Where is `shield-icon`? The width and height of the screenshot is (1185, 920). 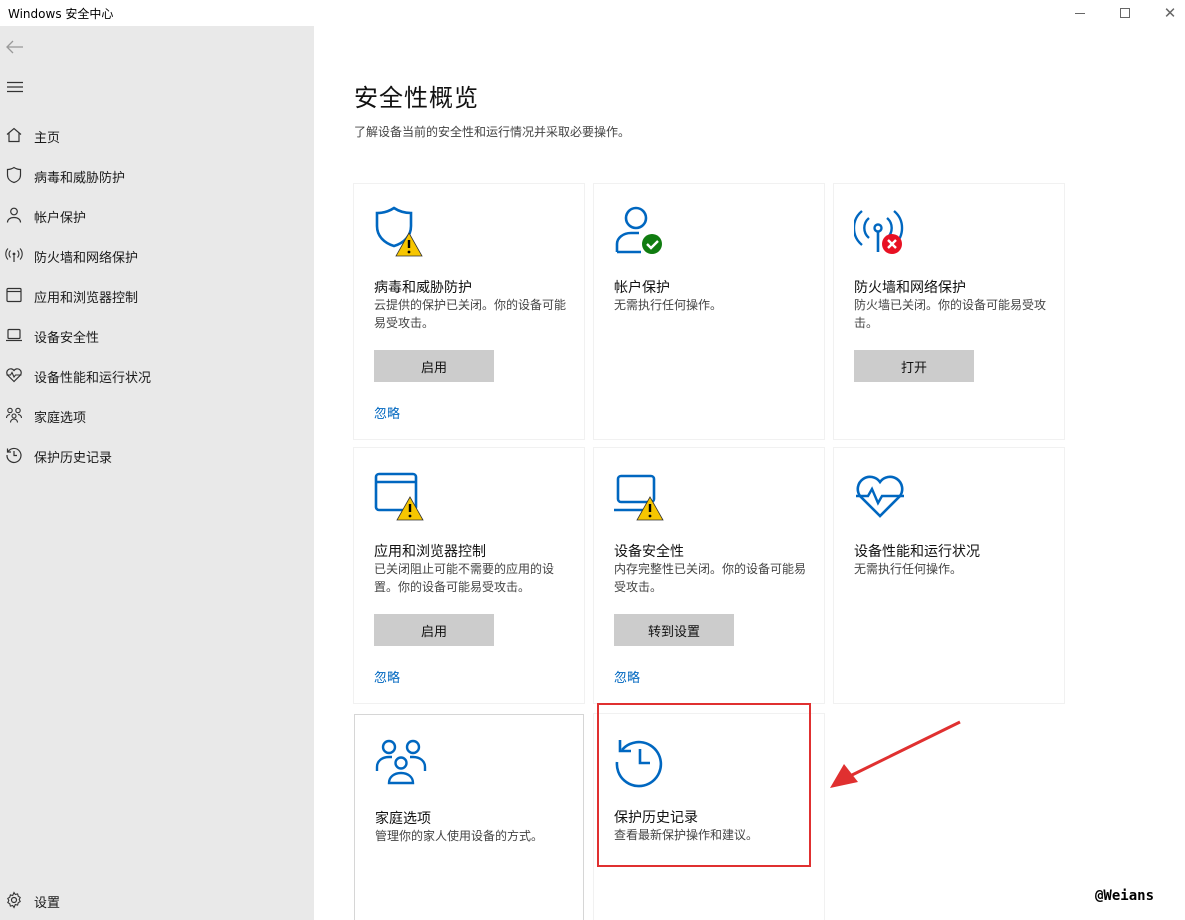
shield-icon is located at coordinates (14, 175).